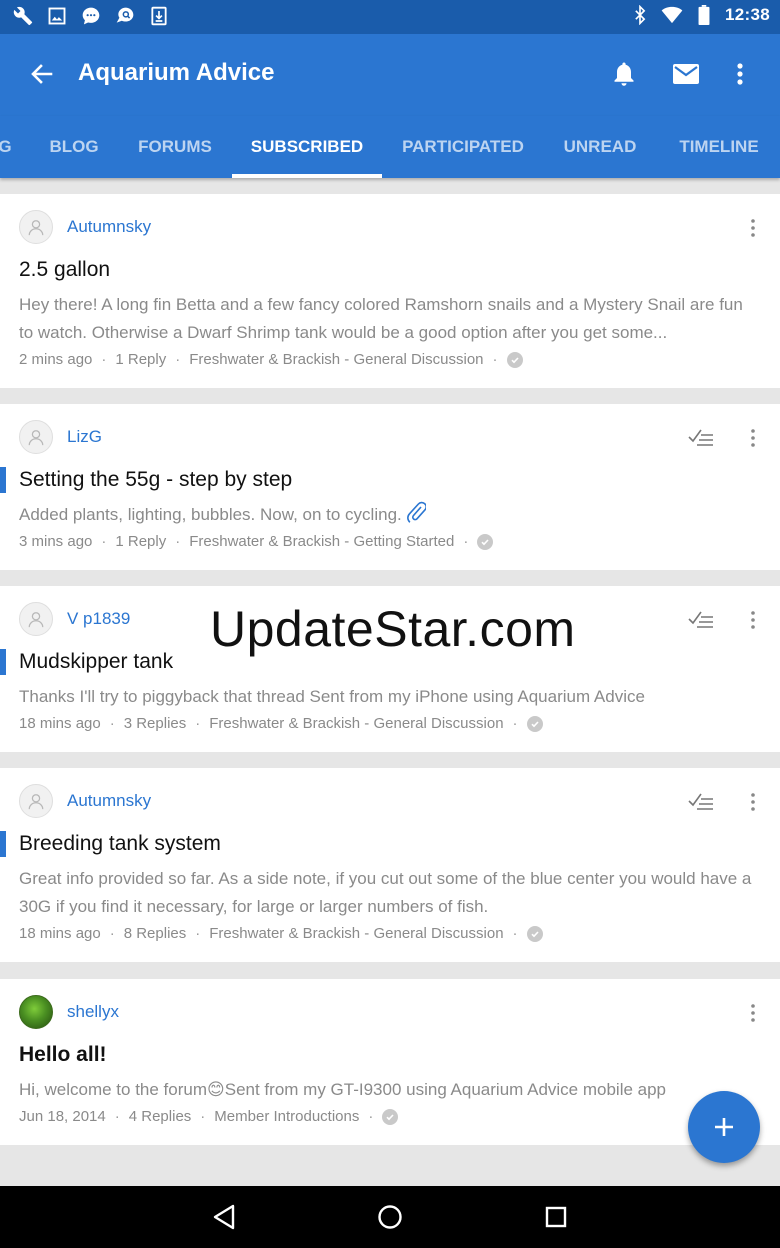 This screenshot has width=780, height=1248. I want to click on system-nav-bar, so click(390, 1217).